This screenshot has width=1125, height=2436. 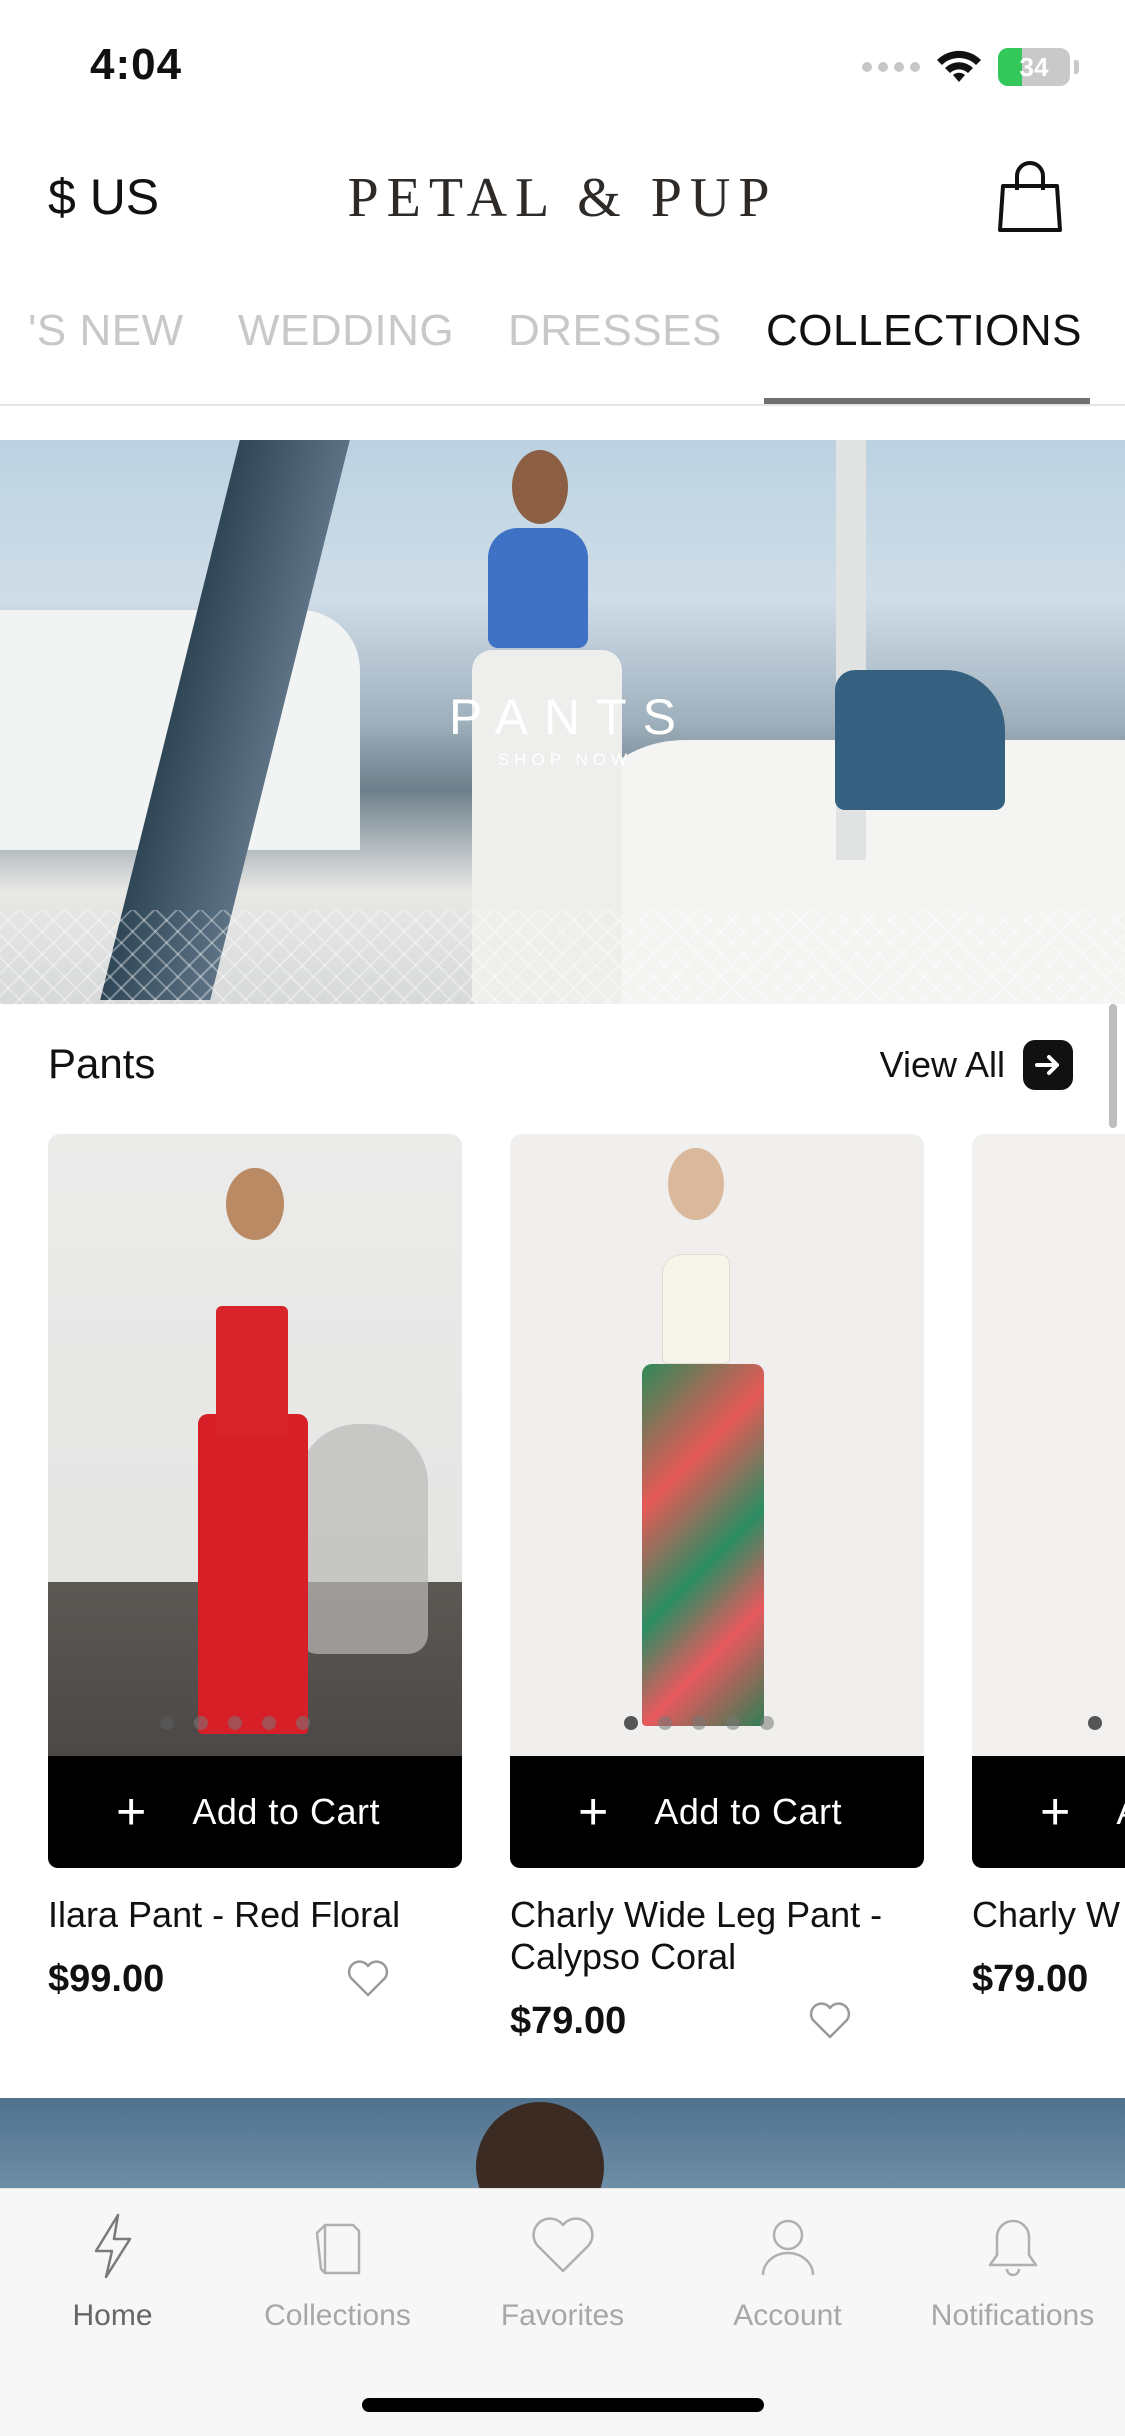 What do you see at coordinates (136, 64) in the screenshot?
I see `status-time: 4:04` at bounding box center [136, 64].